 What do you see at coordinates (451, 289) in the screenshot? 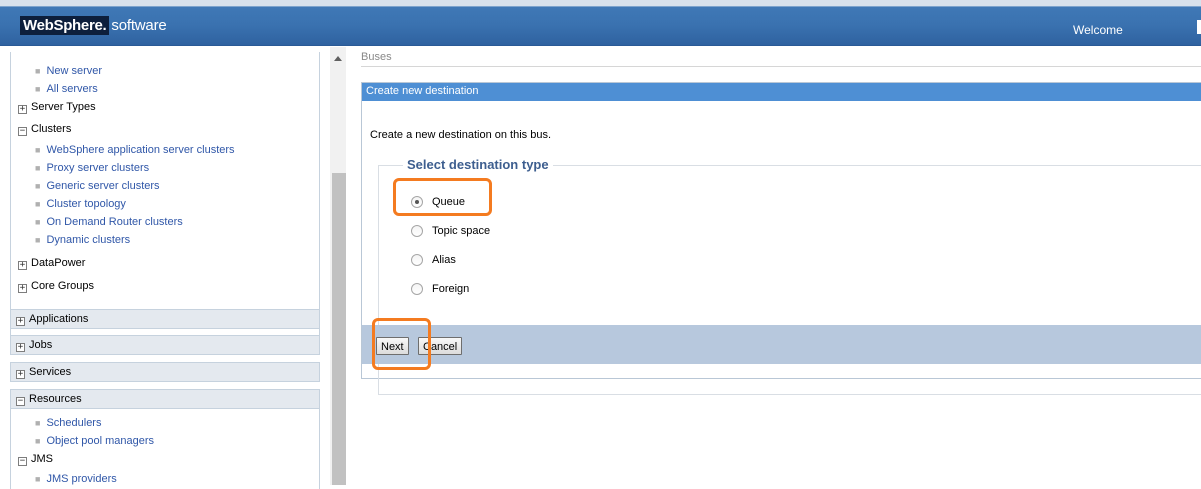
I see `radio-label: Foreign` at bounding box center [451, 289].